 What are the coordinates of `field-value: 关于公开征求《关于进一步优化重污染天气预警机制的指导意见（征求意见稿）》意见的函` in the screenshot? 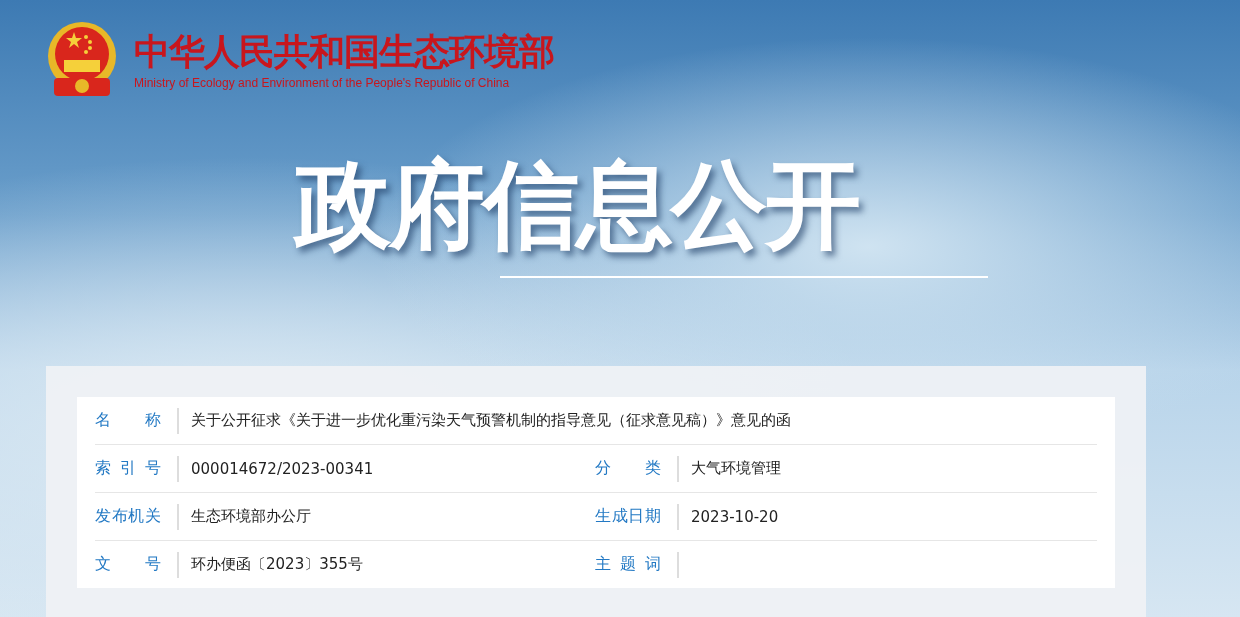 It's located at (491, 420).